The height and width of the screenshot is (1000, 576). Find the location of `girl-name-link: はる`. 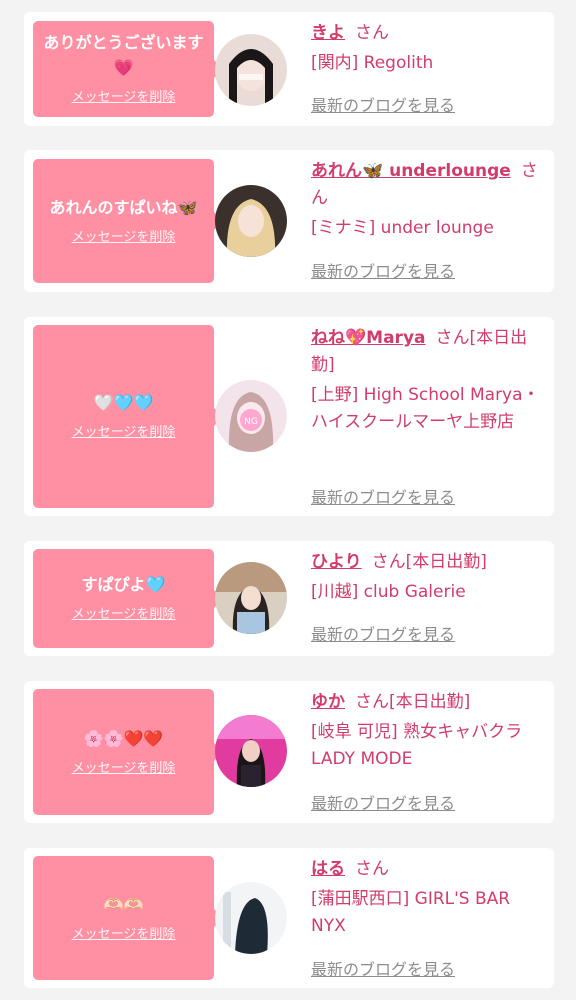

girl-name-link: はる is located at coordinates (328, 869).